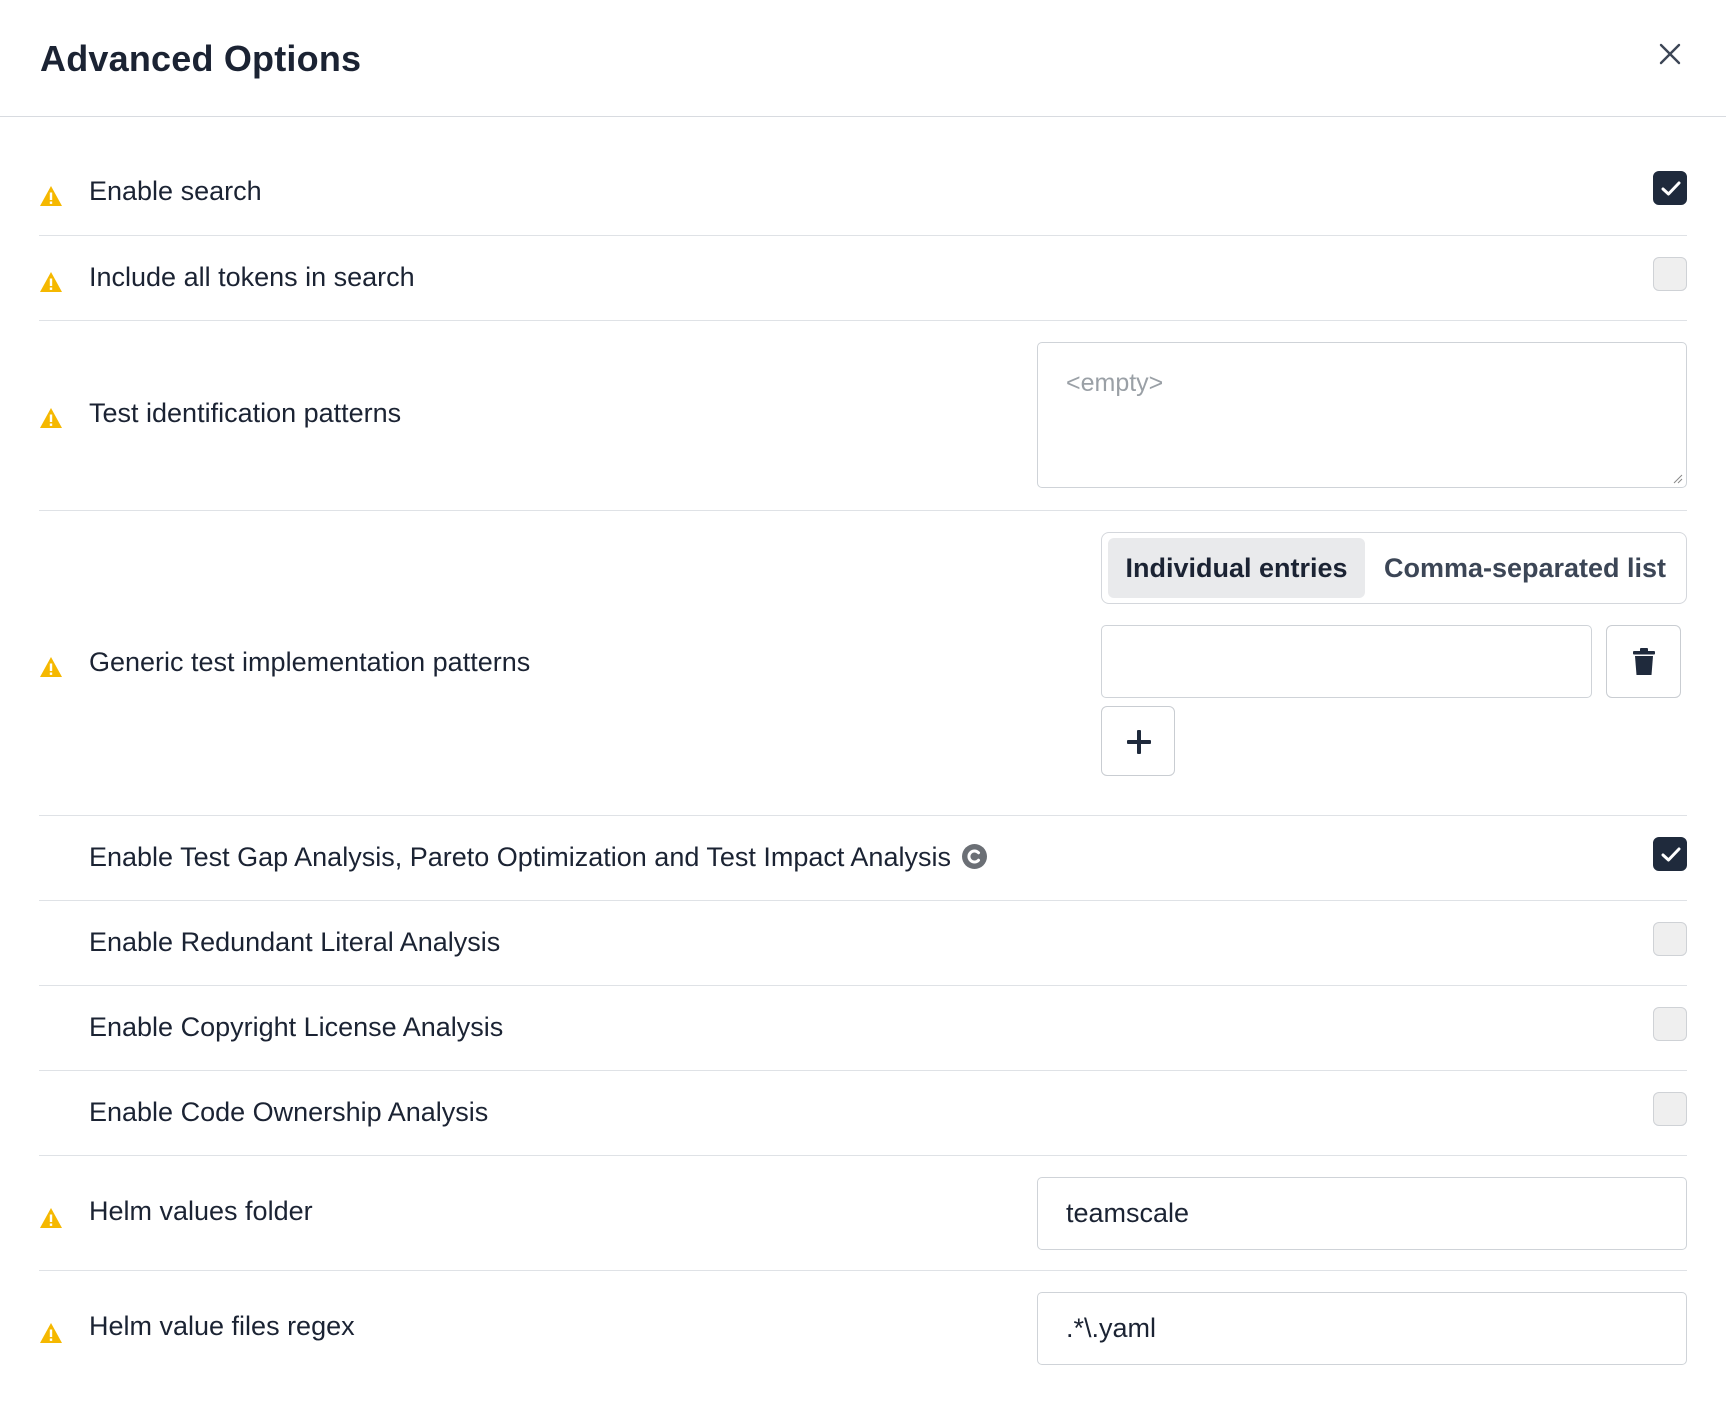  What do you see at coordinates (1670, 939) in the screenshot?
I see `redundant-literal-checkbox` at bounding box center [1670, 939].